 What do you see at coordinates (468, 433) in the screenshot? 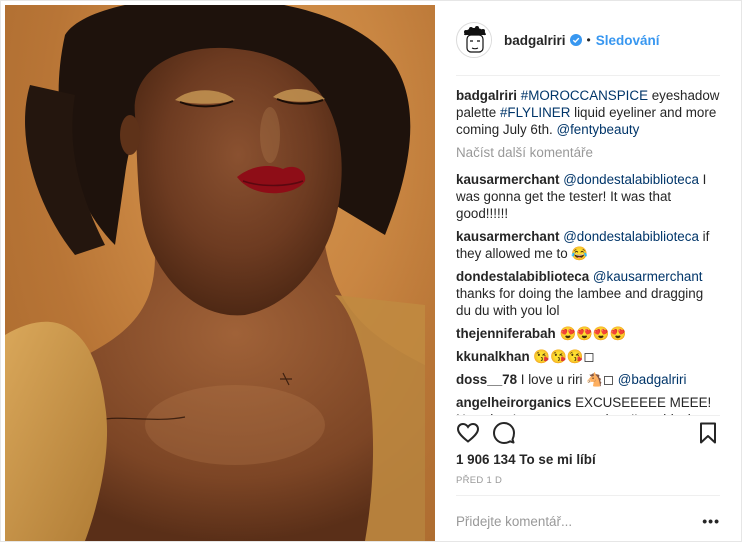
I see `heart-icon` at bounding box center [468, 433].